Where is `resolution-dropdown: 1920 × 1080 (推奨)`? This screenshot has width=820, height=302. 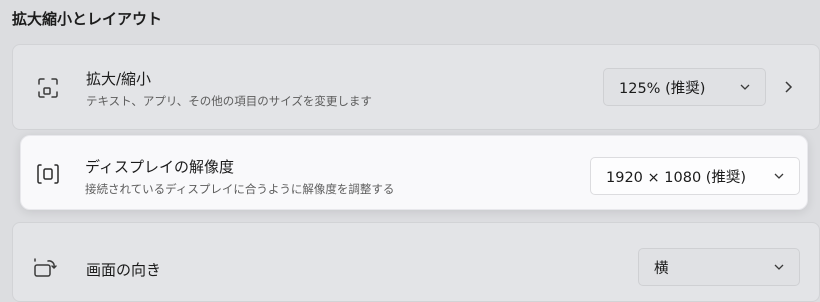
resolution-dropdown: 1920 × 1080 (推奨) is located at coordinates (695, 176).